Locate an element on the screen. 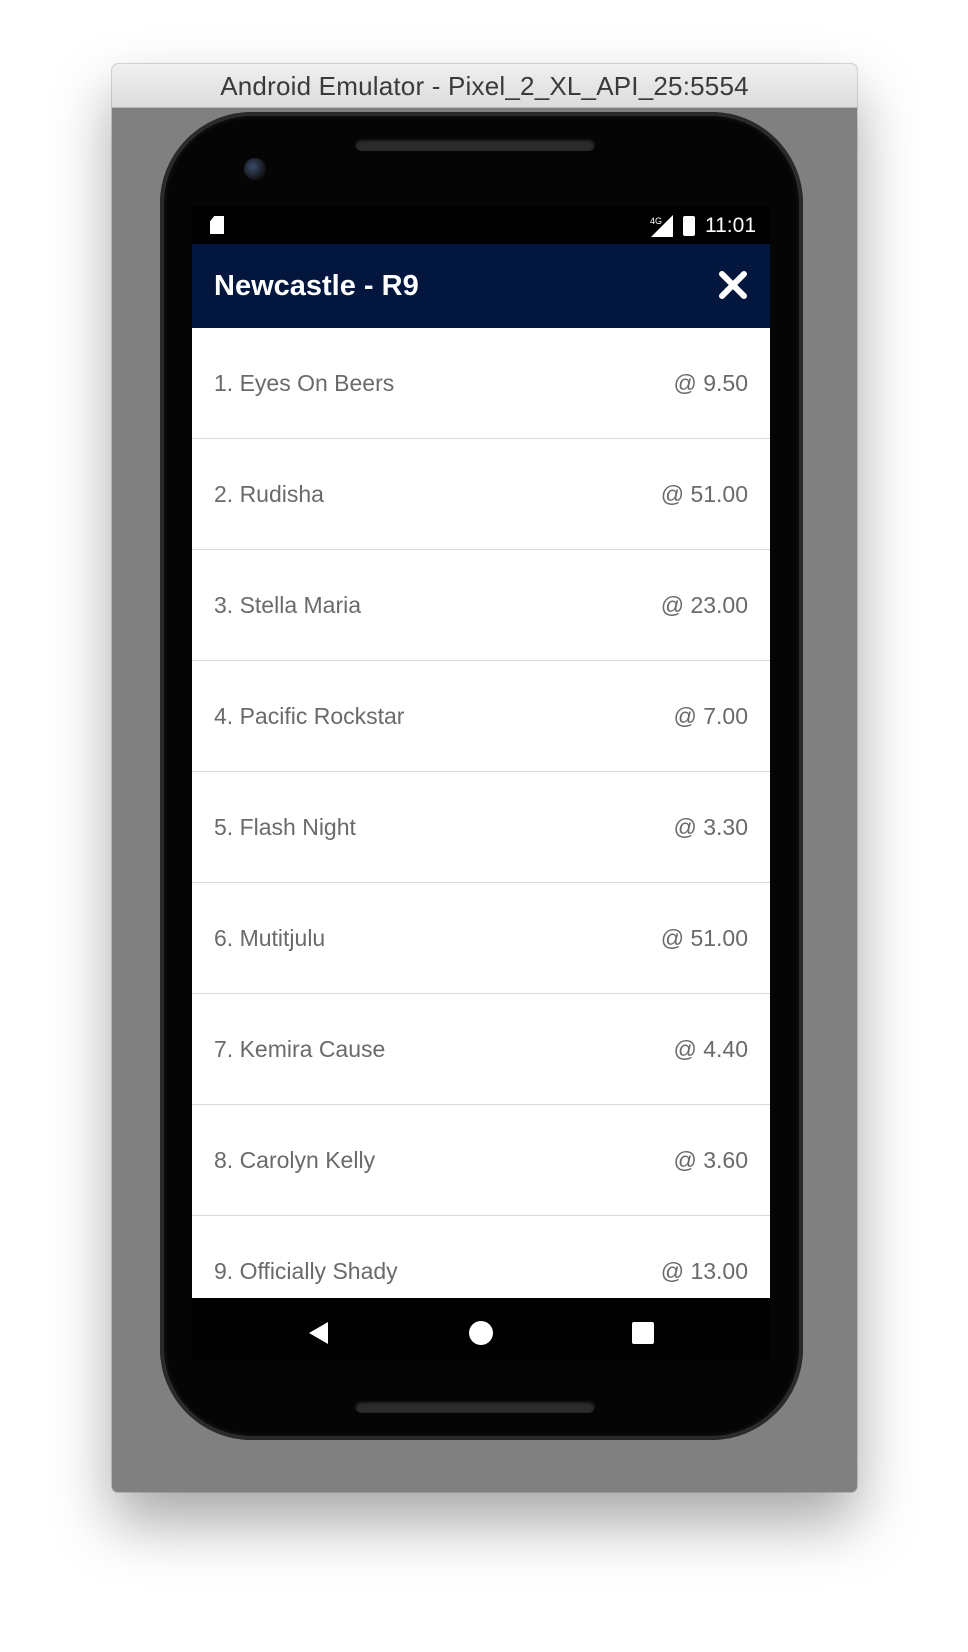  list-item: 1. Eyes On Beers @ 9.50 is located at coordinates (481, 383).